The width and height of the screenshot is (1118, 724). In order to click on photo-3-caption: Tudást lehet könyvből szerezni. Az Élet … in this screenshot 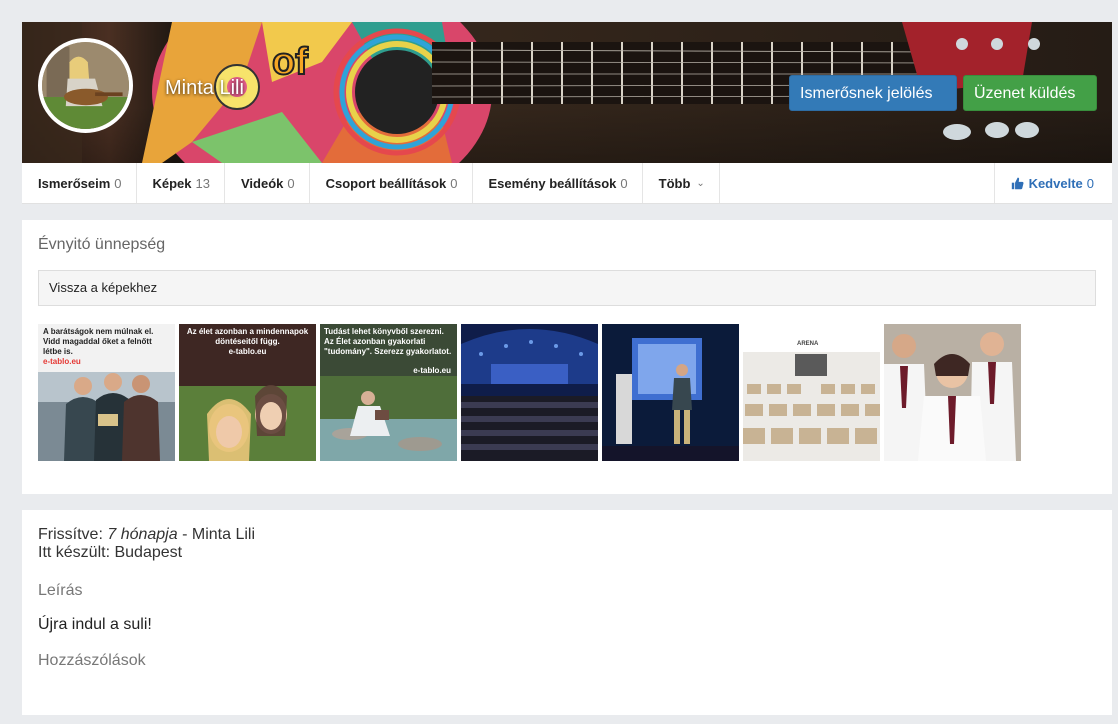, I will do `click(388, 341)`.